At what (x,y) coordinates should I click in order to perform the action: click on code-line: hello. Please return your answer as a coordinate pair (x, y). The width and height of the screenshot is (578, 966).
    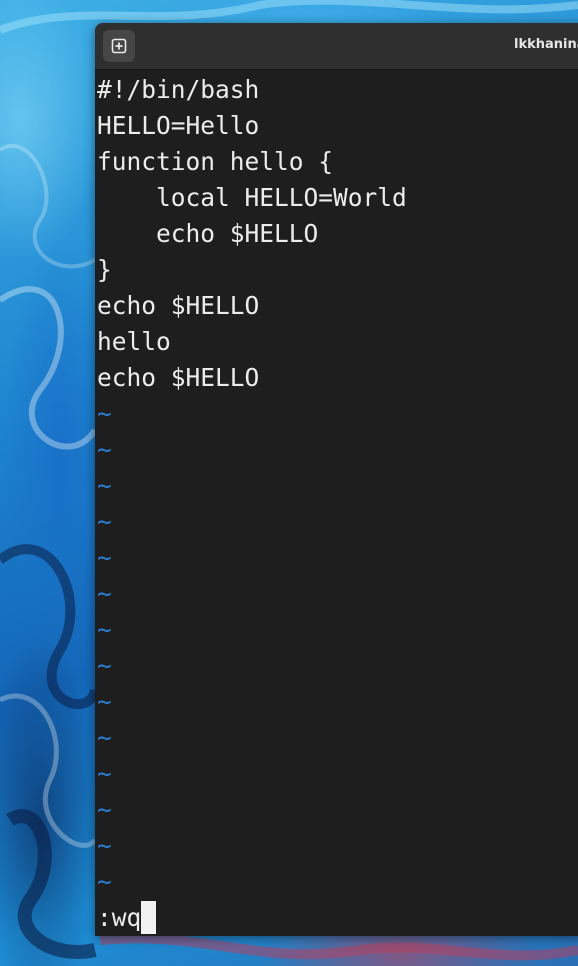
    Looking at the image, I should click on (134, 341).